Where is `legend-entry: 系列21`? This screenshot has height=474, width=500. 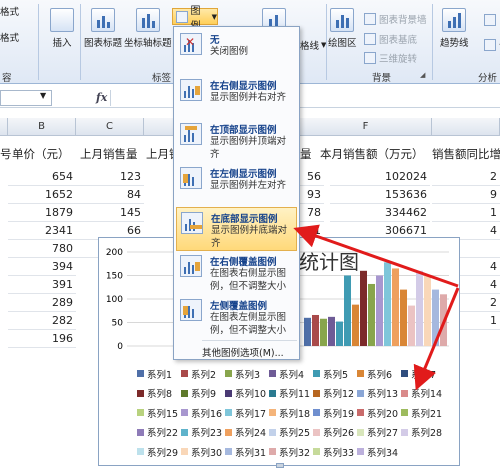
legend-entry: 系列21 is located at coordinates (423, 413).